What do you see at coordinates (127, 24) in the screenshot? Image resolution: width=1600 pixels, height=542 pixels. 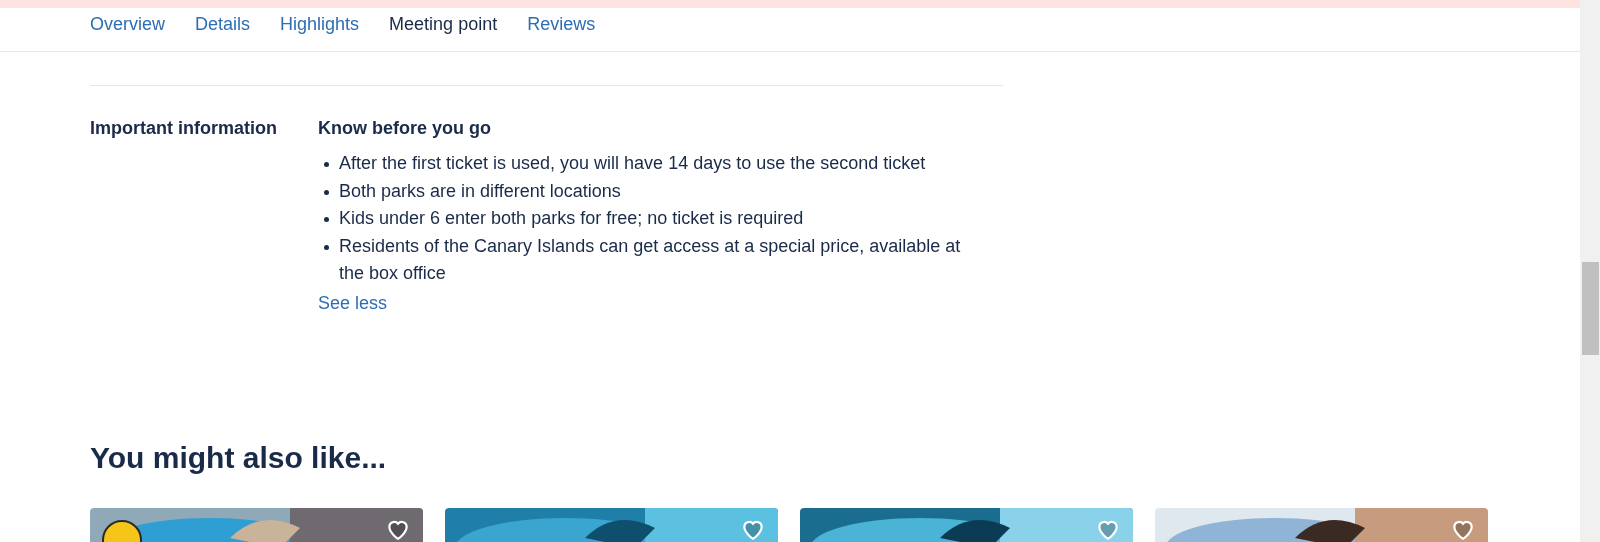 I see `nav-tab: Overview` at bounding box center [127, 24].